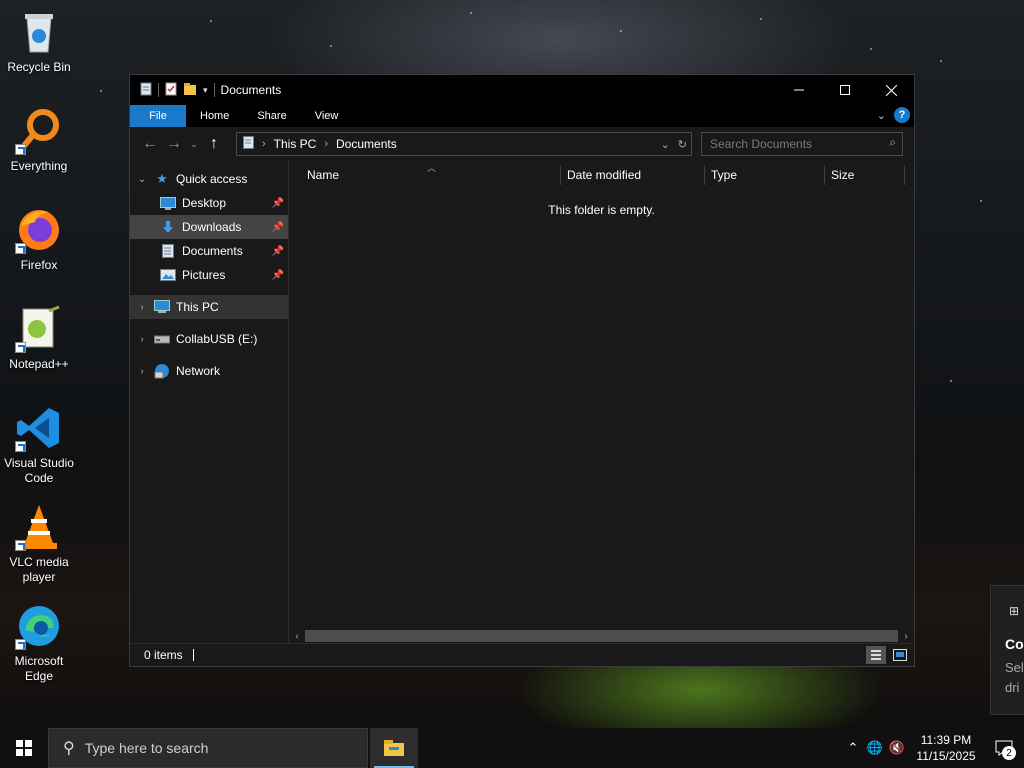 The height and width of the screenshot is (768, 1024). I want to click on desktop-icon-label: Notepad++, so click(39, 364).